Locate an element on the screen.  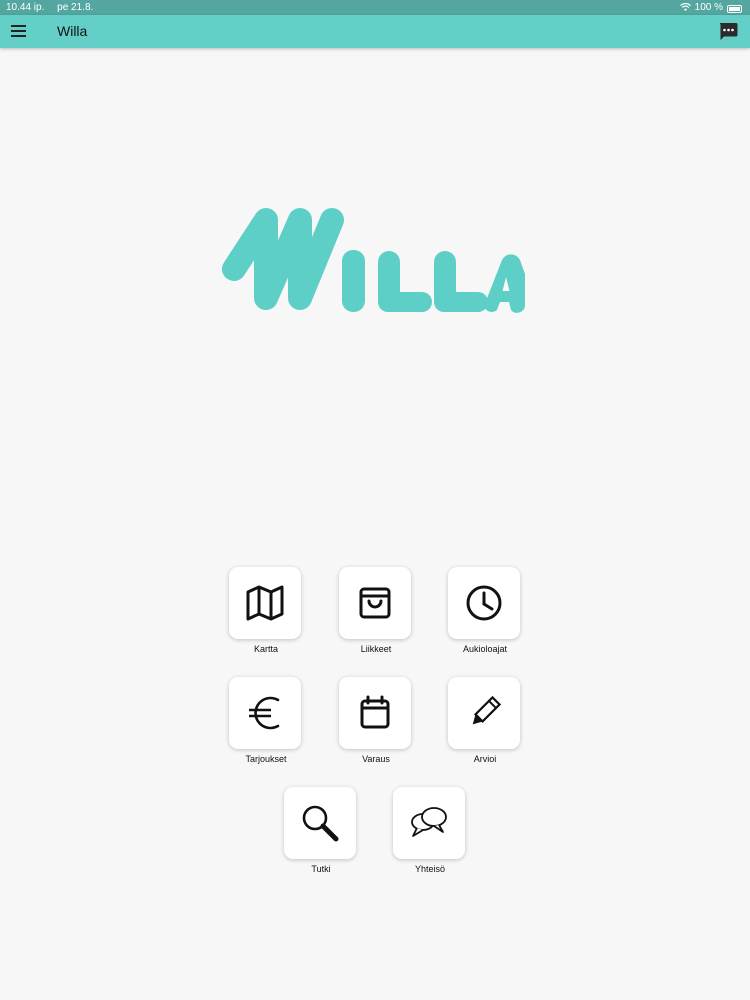
menu-item-aukioloajat: Aukioloajat is located at coordinates (485, 611).